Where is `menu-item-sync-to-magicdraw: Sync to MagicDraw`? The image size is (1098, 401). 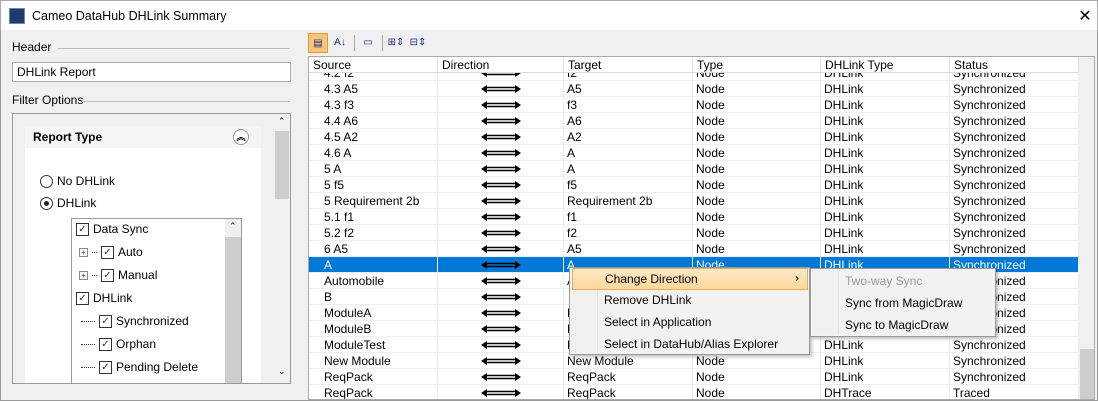
menu-item-sync-to-magicdraw: Sync to MagicDraw is located at coordinates (880, 326).